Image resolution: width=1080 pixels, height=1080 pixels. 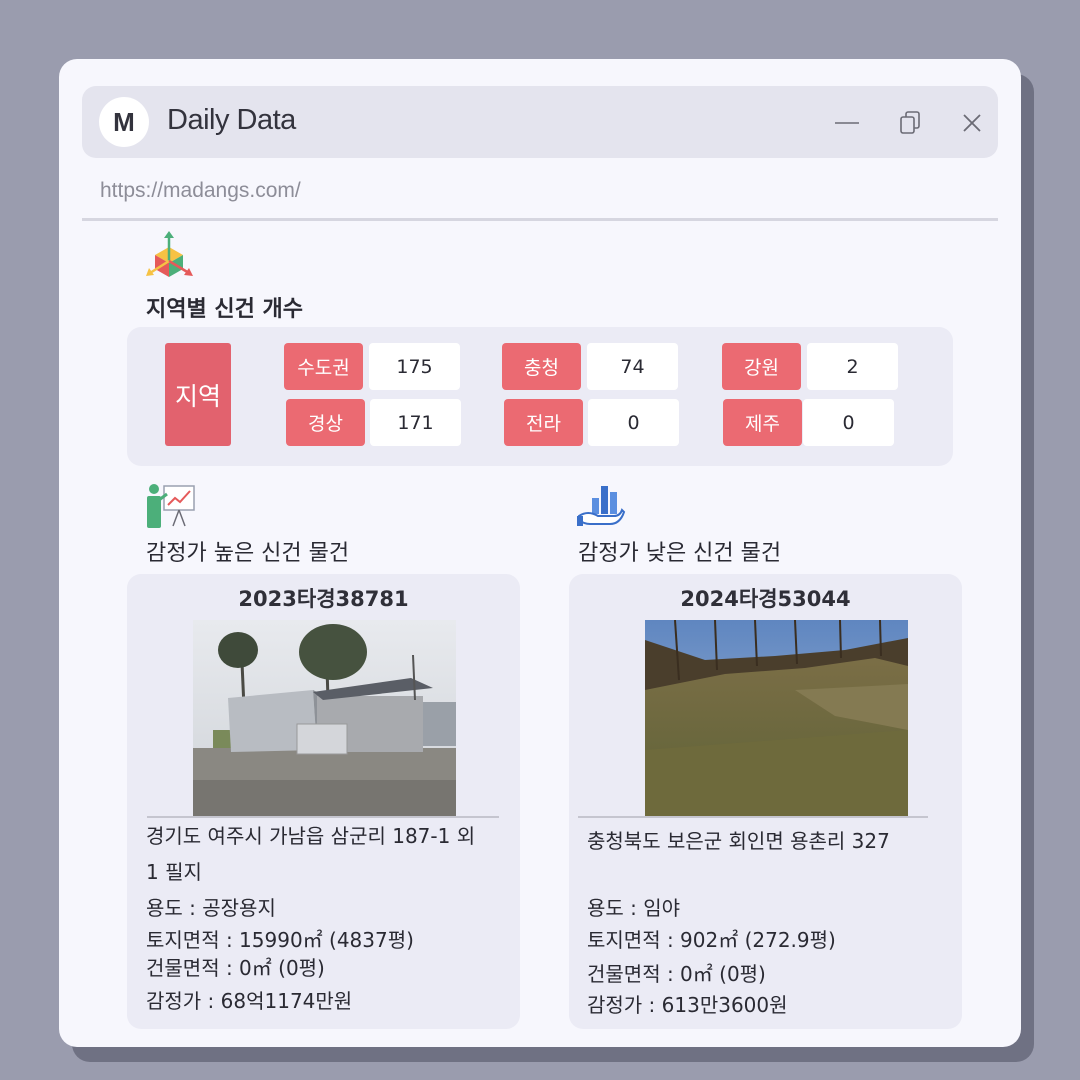 I want to click on address-line: 경기도 여주시 가남읍 삼군리 187-1 외, so click(x=311, y=836).